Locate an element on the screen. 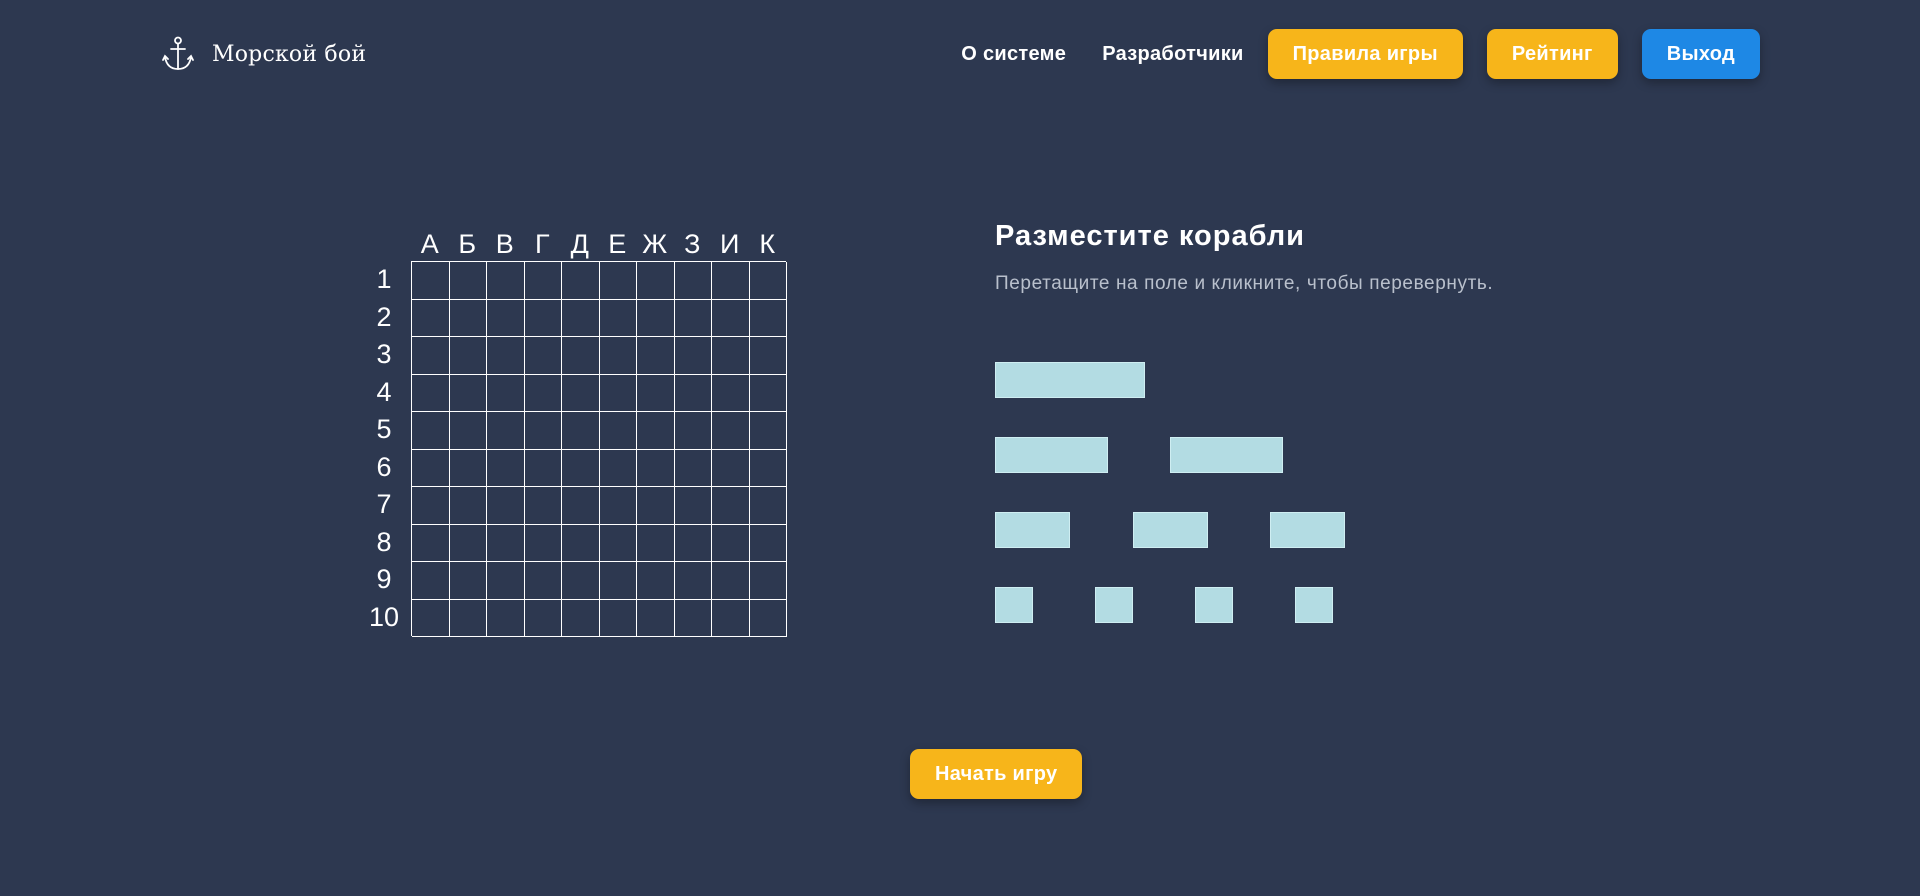  rating-button: Рейтинг is located at coordinates (1552, 54).